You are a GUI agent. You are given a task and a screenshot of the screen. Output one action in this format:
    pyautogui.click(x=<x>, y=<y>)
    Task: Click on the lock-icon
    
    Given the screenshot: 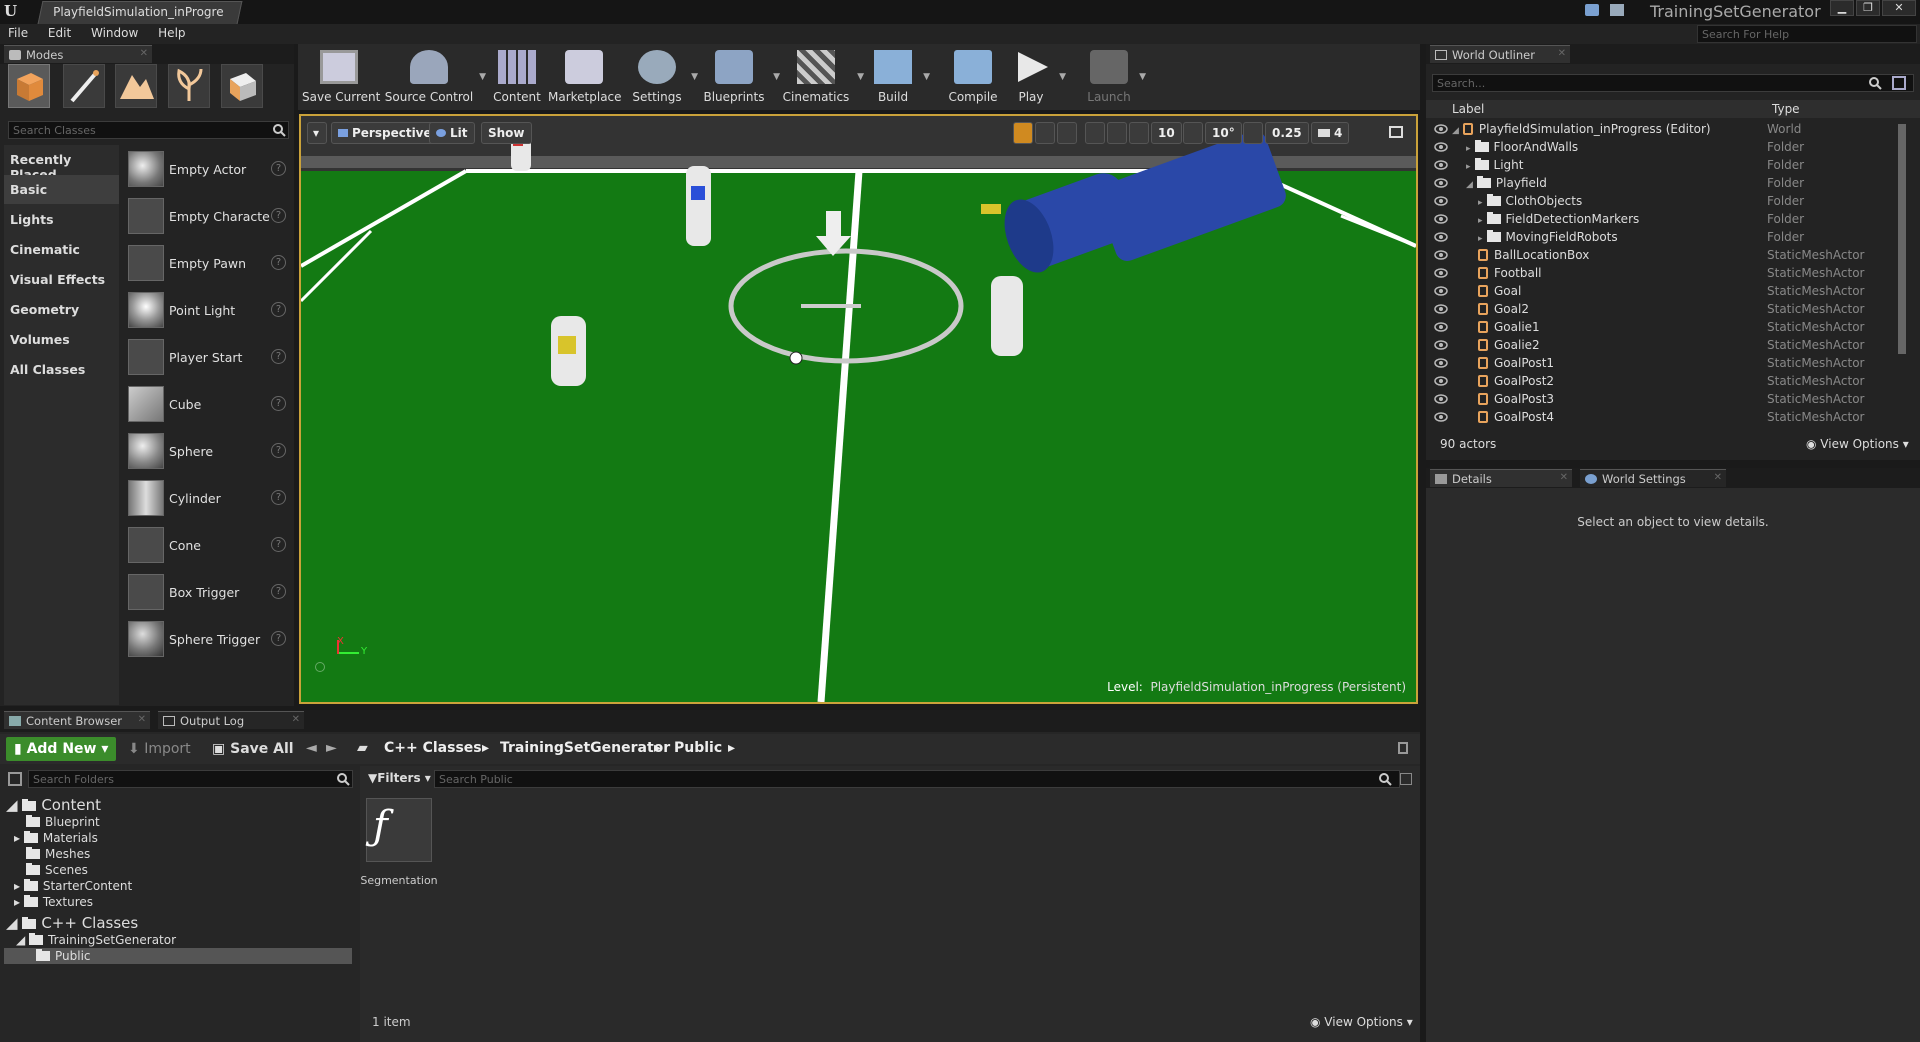 What is the action you would take?
    pyautogui.click(x=1403, y=748)
    